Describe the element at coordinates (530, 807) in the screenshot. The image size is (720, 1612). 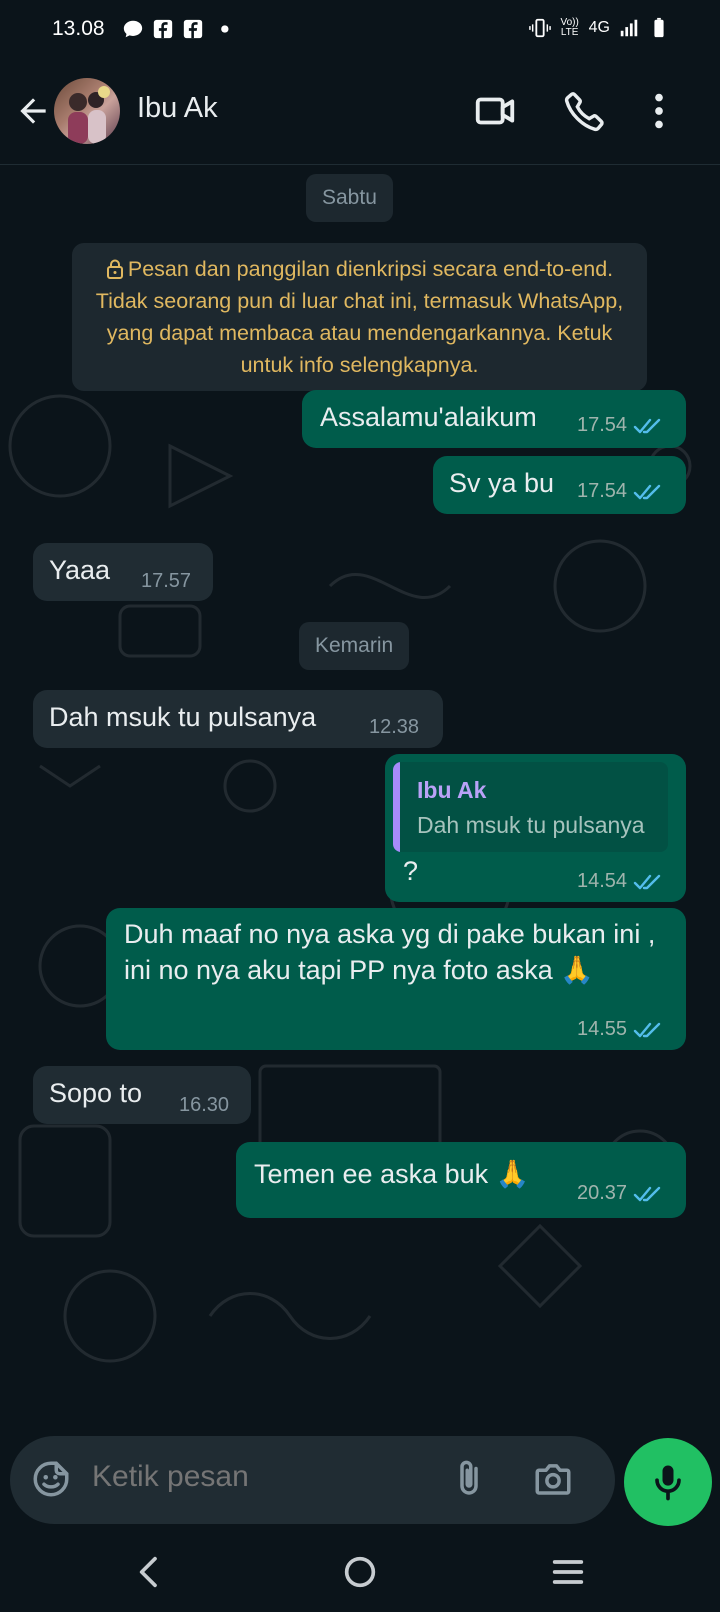
I see `quoted-message: Ibu Ak Dah msuk tu pulsanya` at that location.